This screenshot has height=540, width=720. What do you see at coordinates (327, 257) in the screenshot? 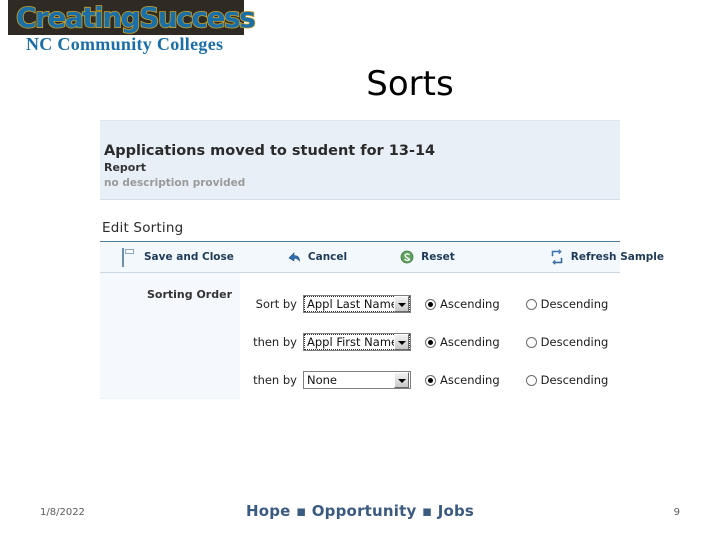
I see `cancel-label: Cancel` at bounding box center [327, 257].